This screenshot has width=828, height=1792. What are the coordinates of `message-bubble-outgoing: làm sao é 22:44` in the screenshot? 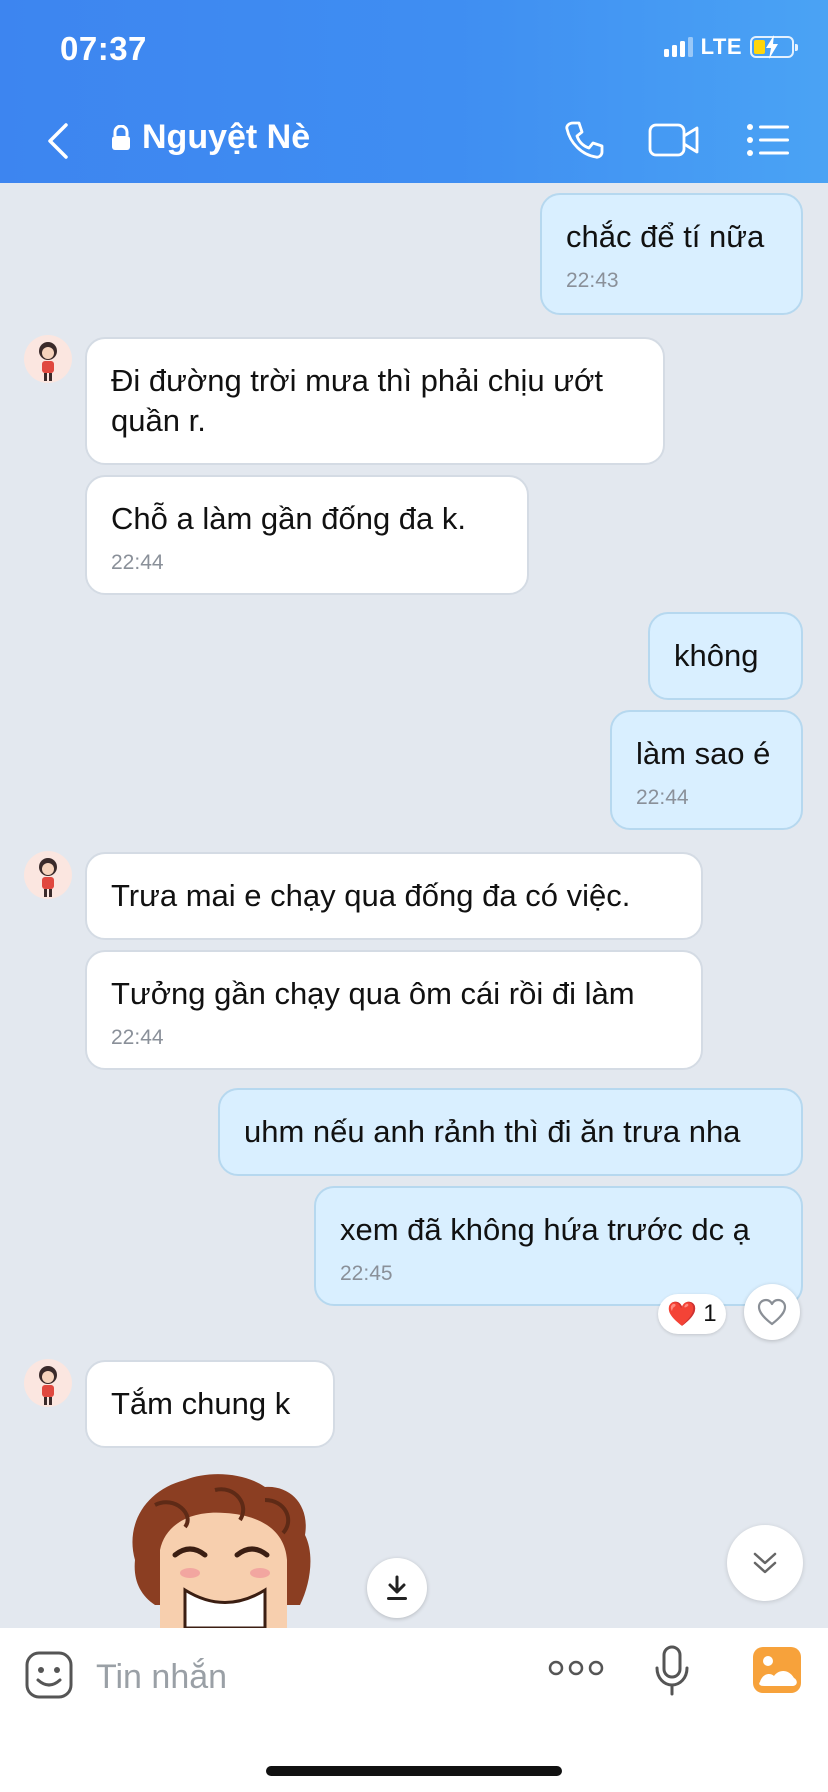 It's located at (706, 770).